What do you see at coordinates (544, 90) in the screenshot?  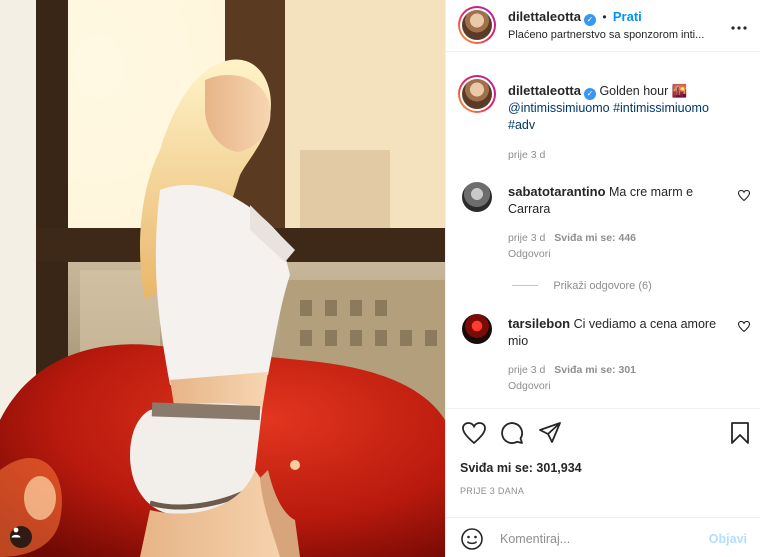 I see `caption-username: dilettaleotta` at bounding box center [544, 90].